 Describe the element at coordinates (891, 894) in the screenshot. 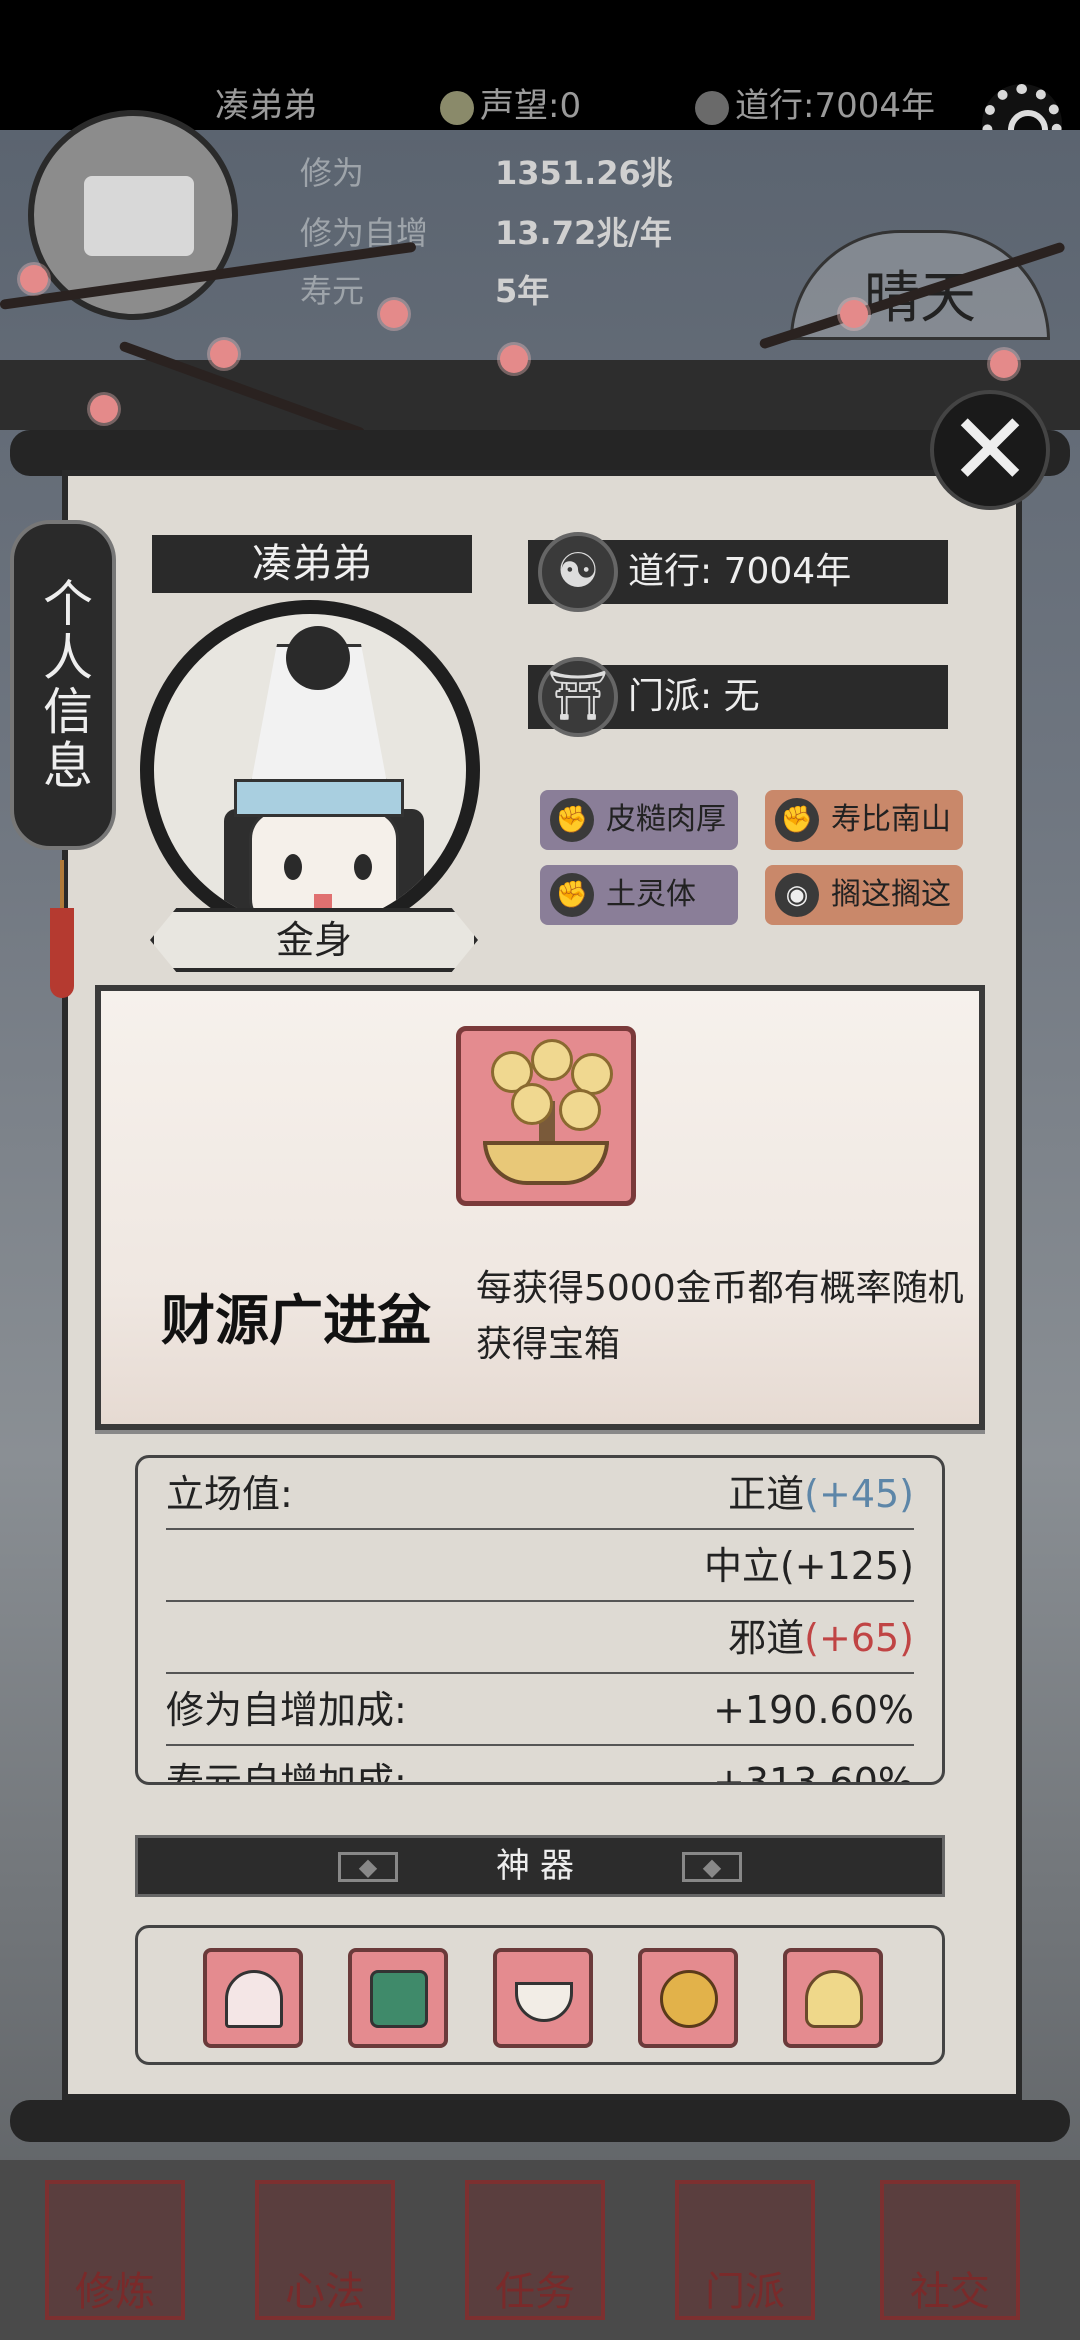

I see `trait-label: 搁这搁这` at that location.